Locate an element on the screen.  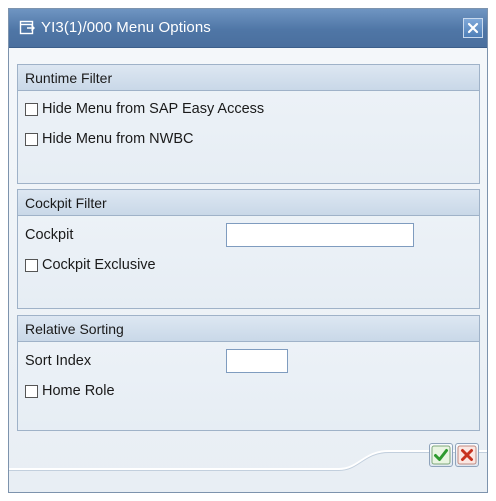
dialog-title: YI3(1)/000 Menu Options is located at coordinates (126, 27).